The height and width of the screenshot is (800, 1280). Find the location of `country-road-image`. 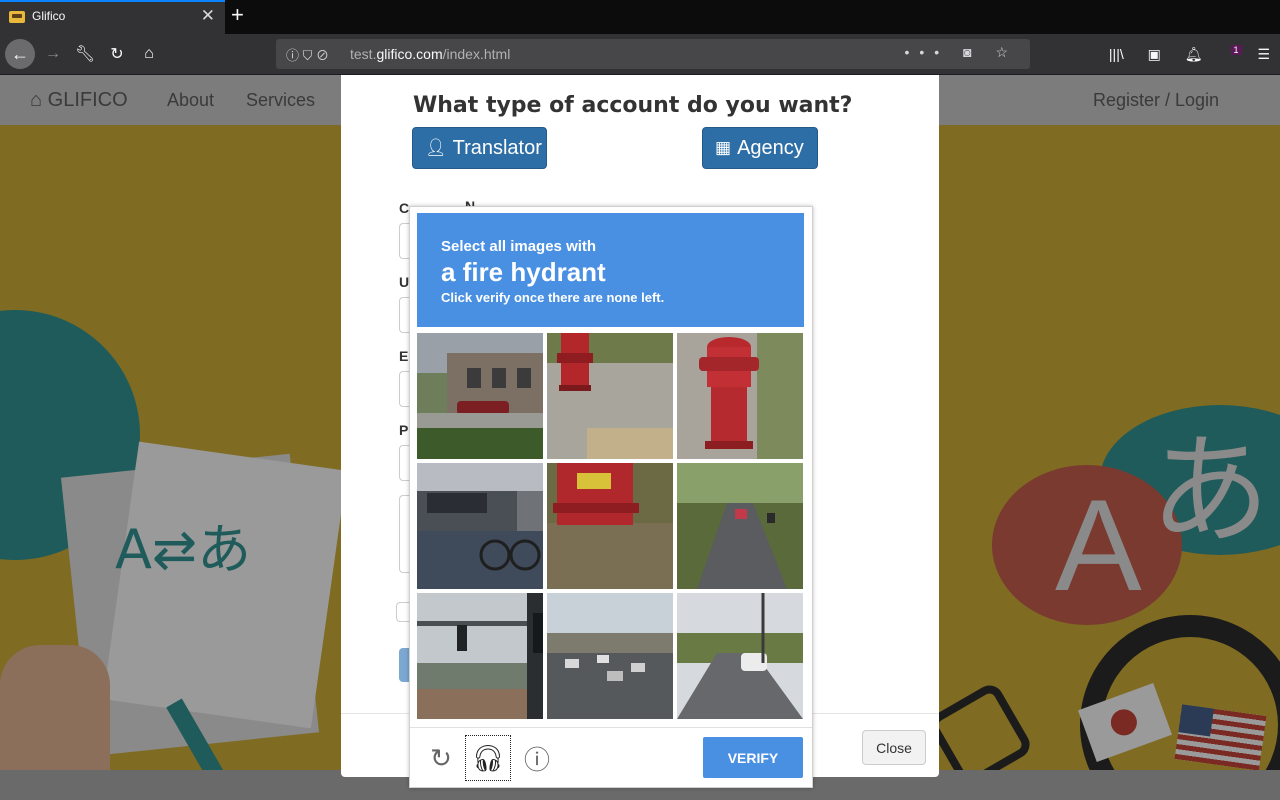

country-road-image is located at coordinates (740, 526).